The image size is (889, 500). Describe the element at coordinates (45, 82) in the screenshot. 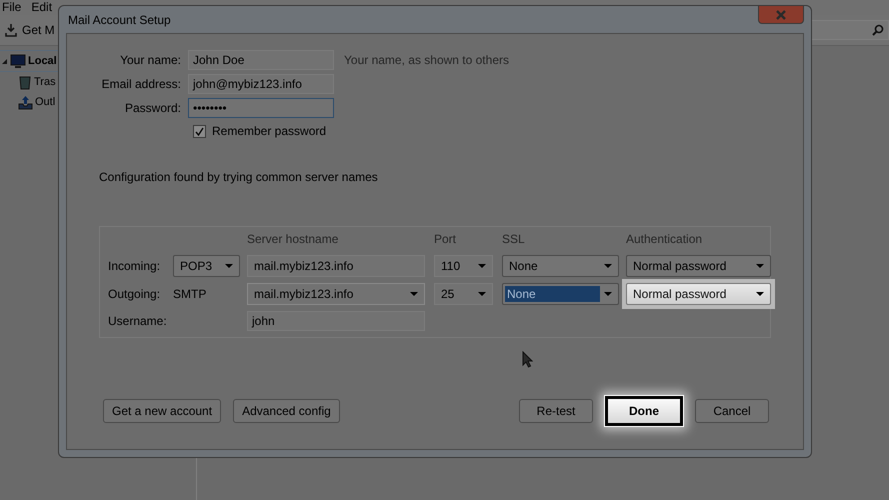

I see `folder-label: Tras` at that location.